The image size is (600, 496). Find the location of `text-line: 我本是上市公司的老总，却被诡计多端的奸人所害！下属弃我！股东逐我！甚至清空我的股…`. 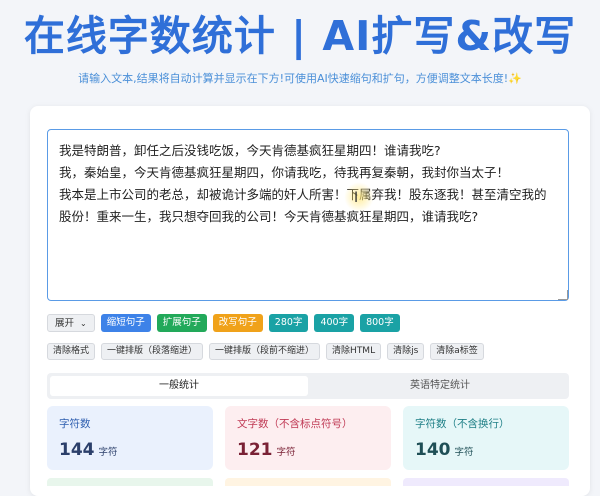

text-line: 我本是上市公司的老总，却被诡计多端的奸人所害！下属弃我！股东逐我！甚至清空我的股… is located at coordinates (303, 205).